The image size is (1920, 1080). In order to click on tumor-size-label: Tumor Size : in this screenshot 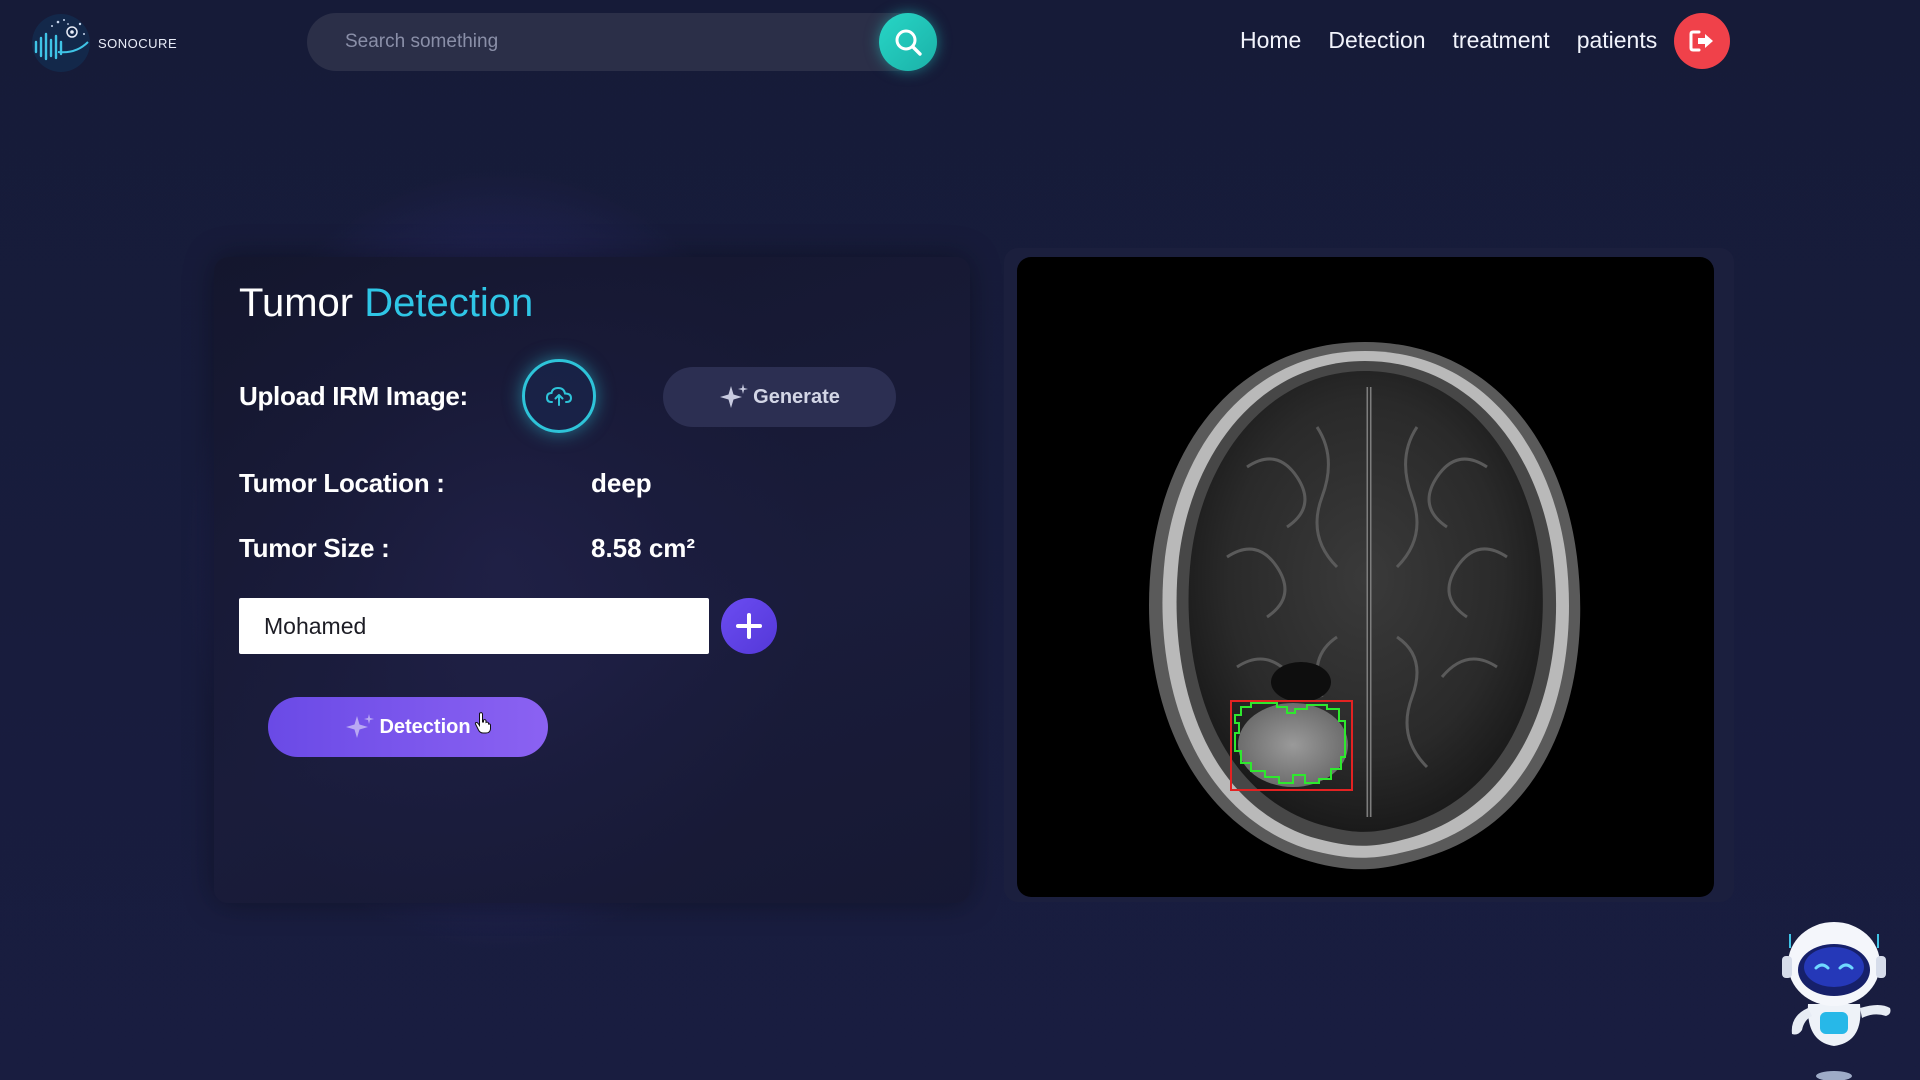, I will do `click(314, 548)`.